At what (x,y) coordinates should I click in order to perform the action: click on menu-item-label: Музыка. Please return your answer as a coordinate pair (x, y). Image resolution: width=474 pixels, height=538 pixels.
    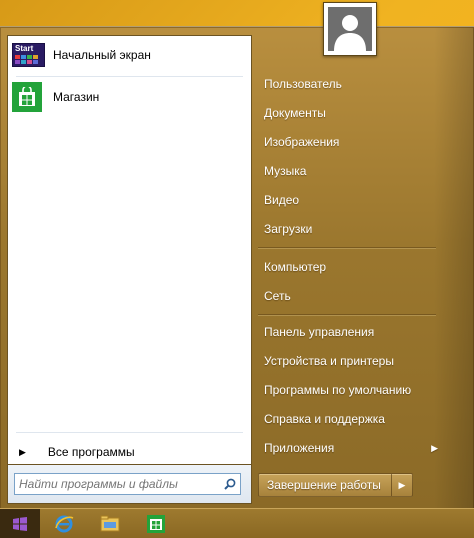
    Looking at the image, I should click on (285, 171).